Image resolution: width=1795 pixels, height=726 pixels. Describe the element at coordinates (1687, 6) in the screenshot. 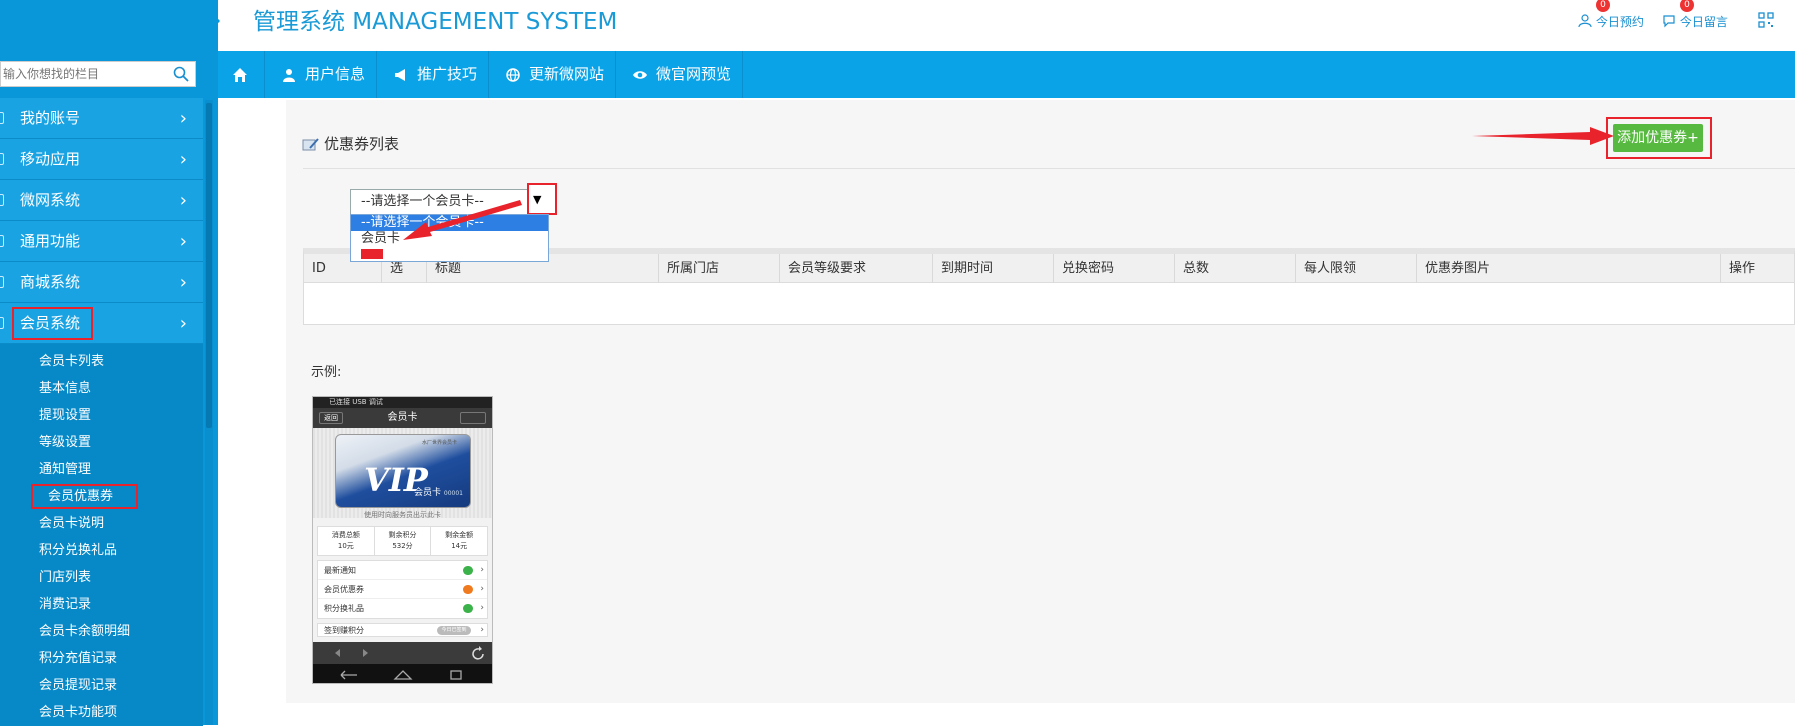

I see `messages-badge: 0` at that location.